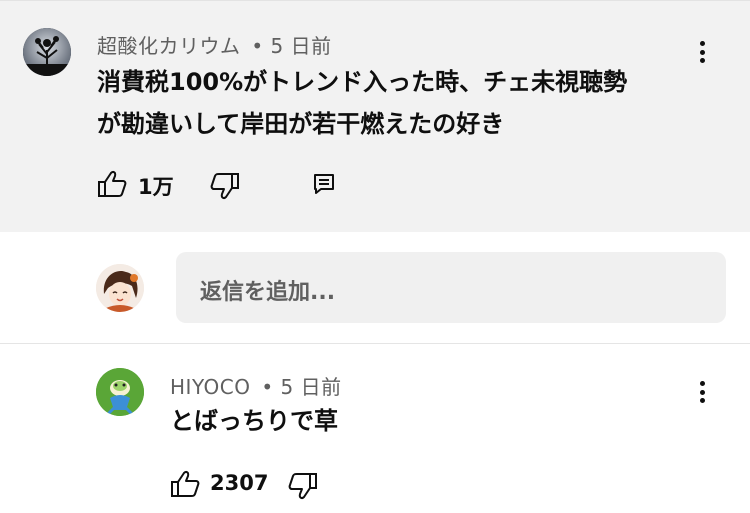 The height and width of the screenshot is (513, 750). Describe the element at coordinates (301, 124) in the screenshot. I see `comment-text-line: が勘違いして岸田が若干燃えたの好き` at that location.